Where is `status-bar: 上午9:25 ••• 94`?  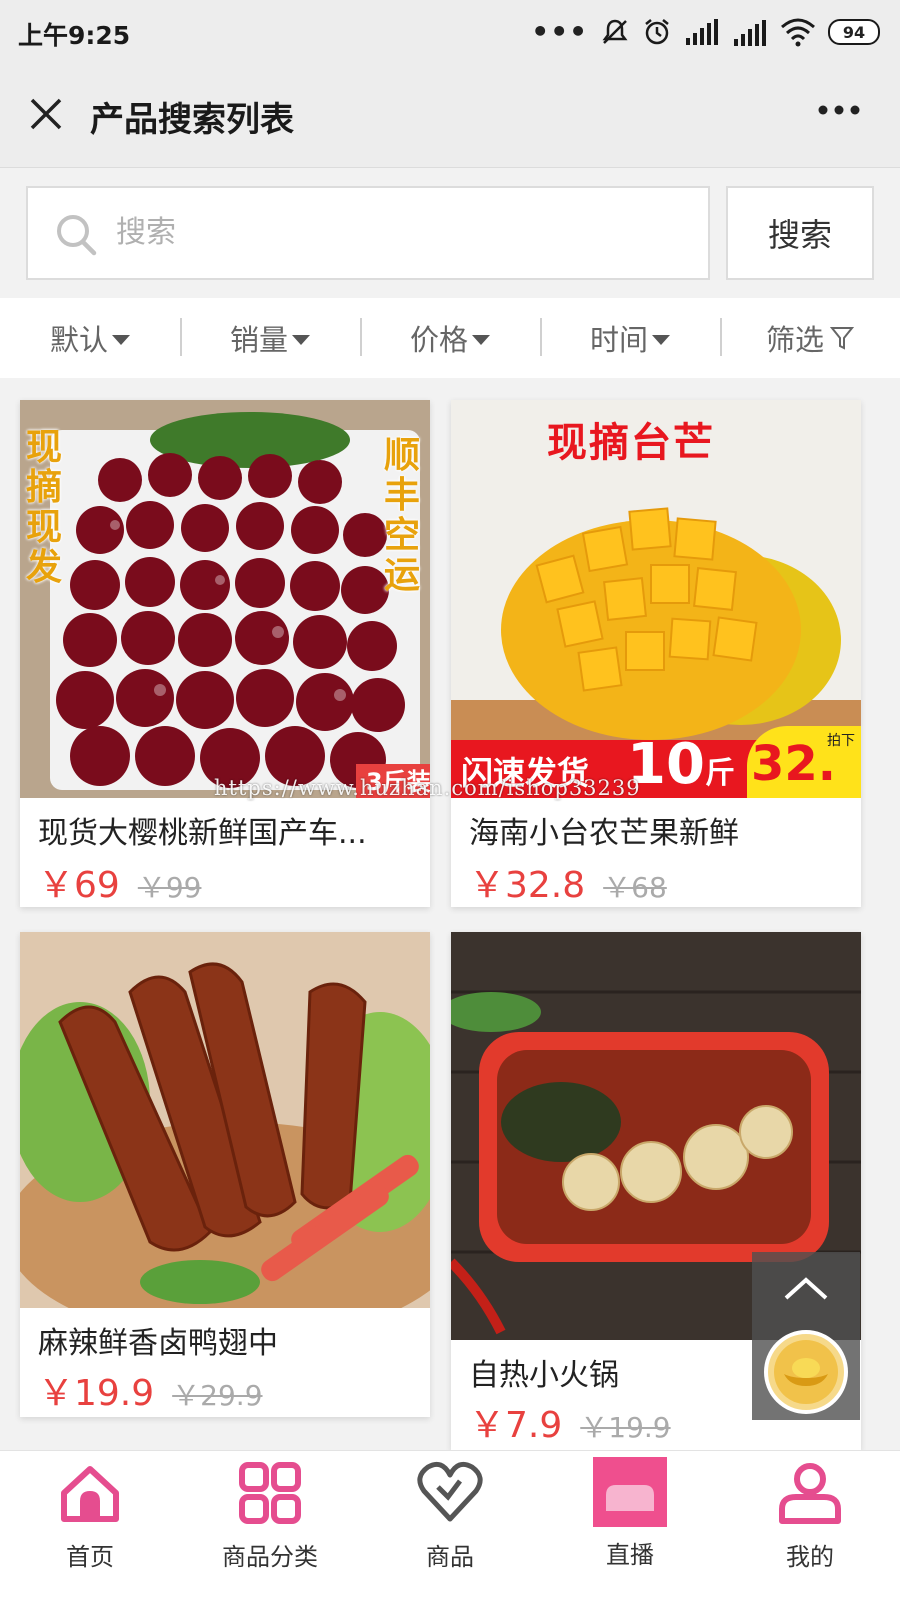 status-bar: 上午9:25 ••• 94 is located at coordinates (450, 32).